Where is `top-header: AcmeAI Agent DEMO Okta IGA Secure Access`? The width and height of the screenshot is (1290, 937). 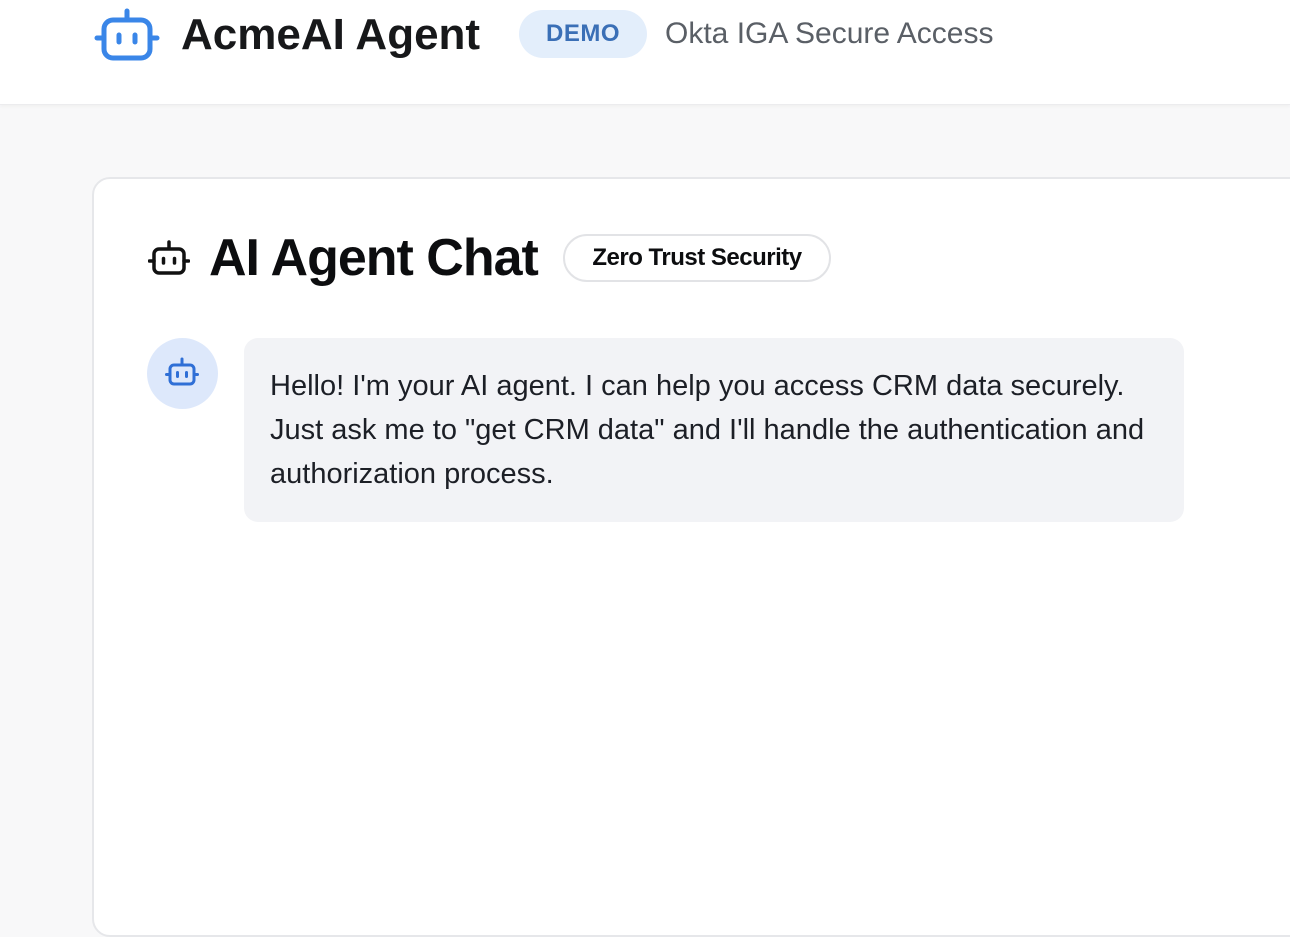
top-header: AcmeAI Agent DEMO Okta IGA Secure Access is located at coordinates (645, 52).